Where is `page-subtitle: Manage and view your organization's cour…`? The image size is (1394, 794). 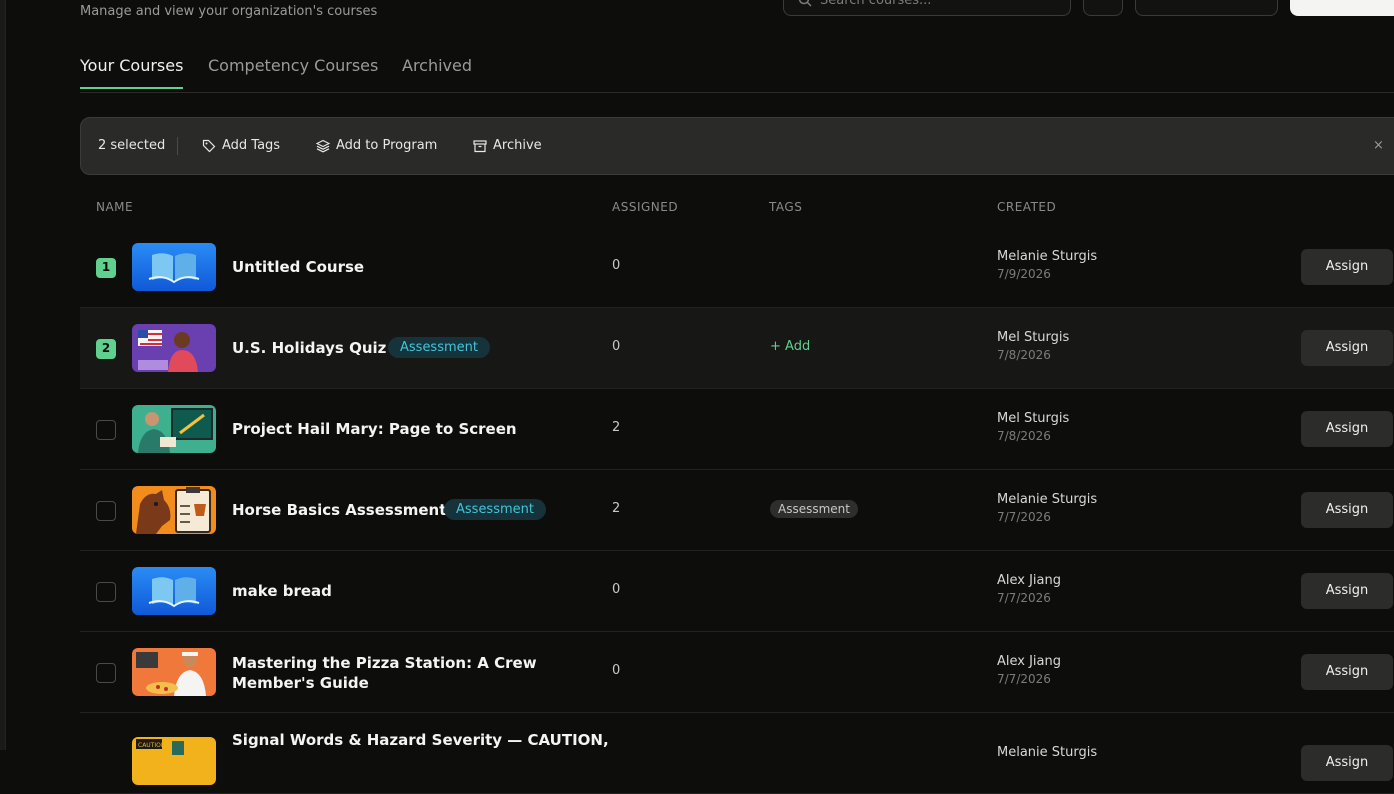
page-subtitle: Manage and view your organization's cour… is located at coordinates (229, 11).